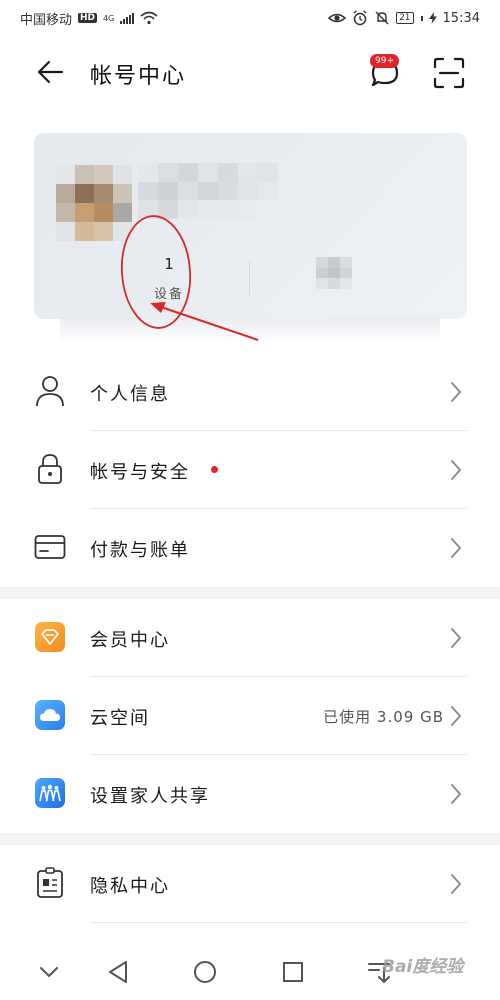 This screenshot has width=500, height=1000. Describe the element at coordinates (432, 18) in the screenshot. I see `charging-icon` at that location.